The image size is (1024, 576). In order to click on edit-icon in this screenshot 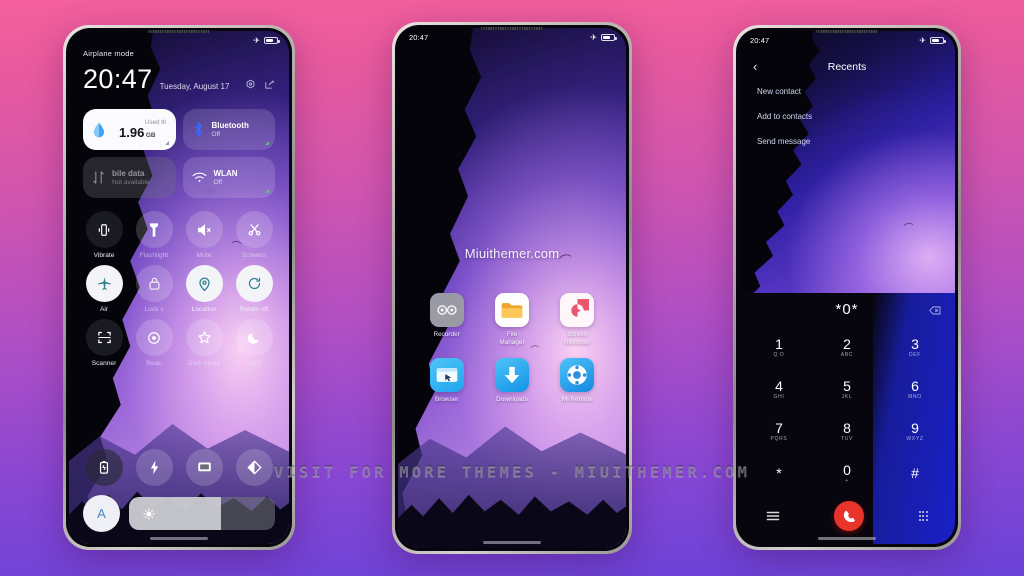, I will do `click(269, 84)`.